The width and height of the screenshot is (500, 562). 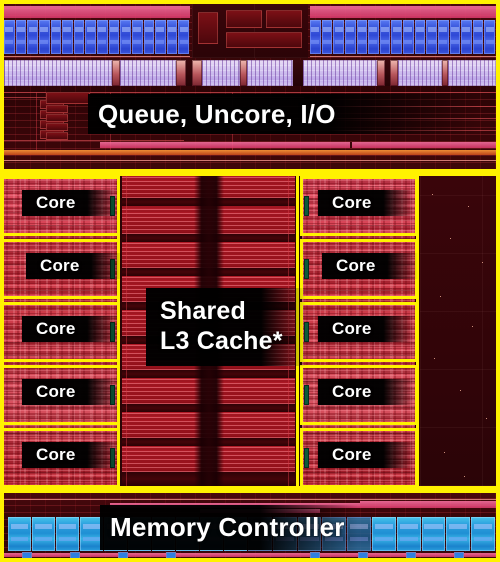 What do you see at coordinates (57, 136) in the screenshot?
I see `uncore-block` at bounding box center [57, 136].